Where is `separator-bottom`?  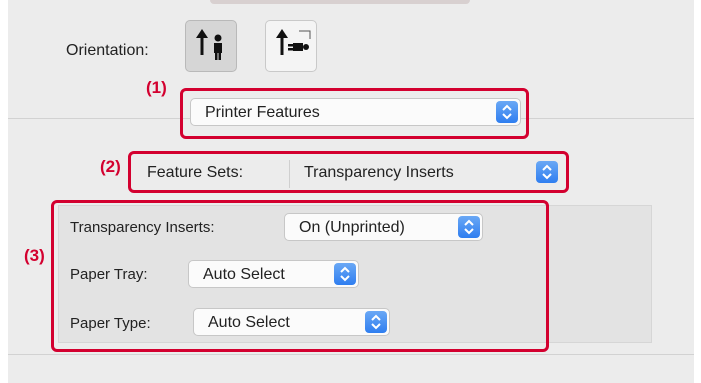
separator-bottom is located at coordinates (351, 354).